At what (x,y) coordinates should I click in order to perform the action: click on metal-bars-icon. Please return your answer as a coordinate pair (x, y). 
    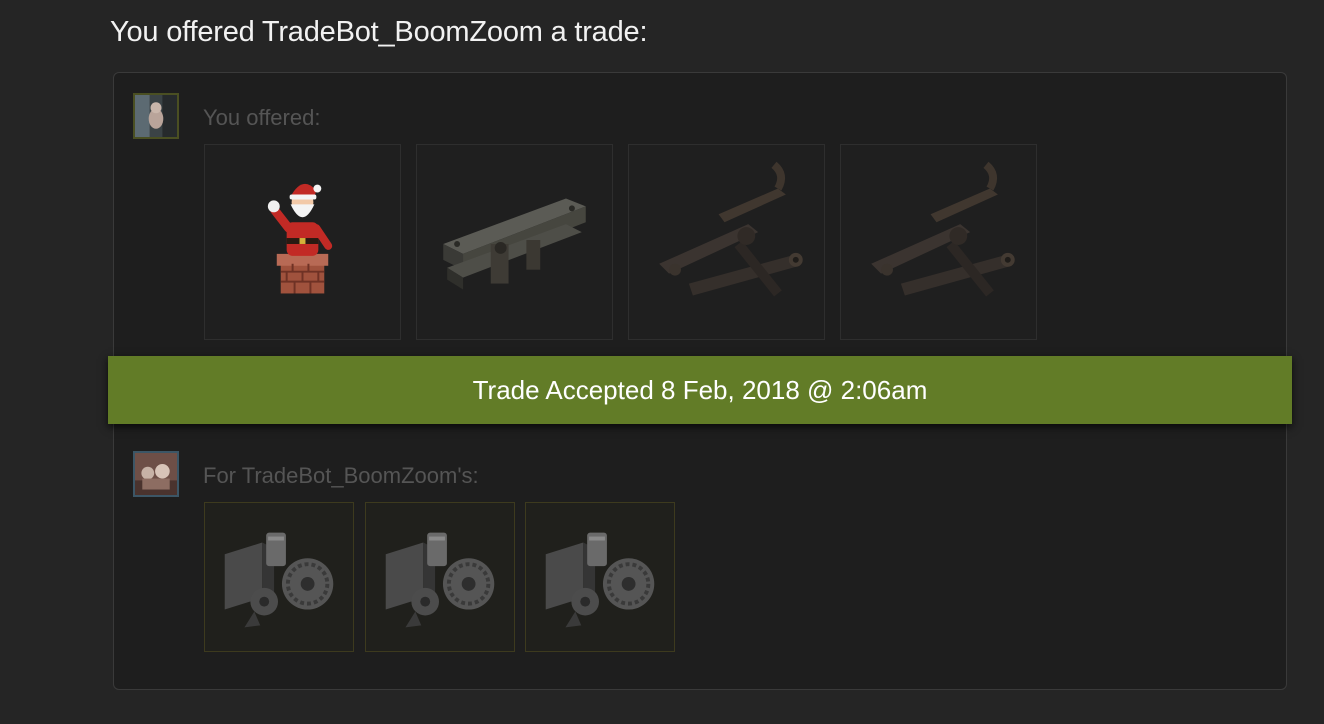
    Looking at the image, I should click on (514, 244).